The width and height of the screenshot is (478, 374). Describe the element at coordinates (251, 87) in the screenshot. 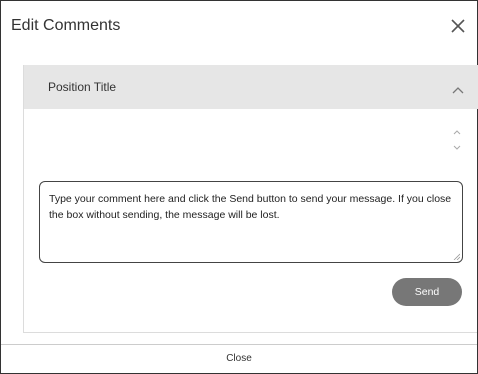

I see `panel-header: Position Title` at that location.